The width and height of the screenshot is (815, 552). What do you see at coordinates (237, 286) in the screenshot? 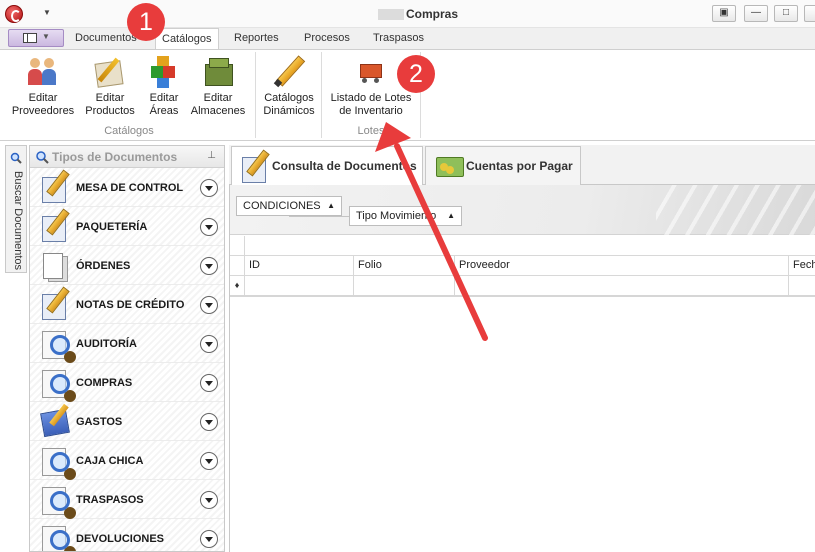
I see `filter-row-icon: ♦` at bounding box center [237, 286].